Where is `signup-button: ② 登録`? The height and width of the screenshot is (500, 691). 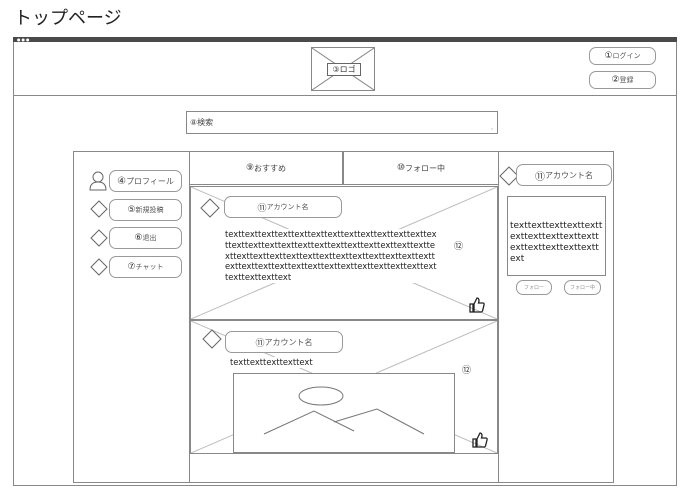
signup-button: ② 登録 is located at coordinates (622, 80).